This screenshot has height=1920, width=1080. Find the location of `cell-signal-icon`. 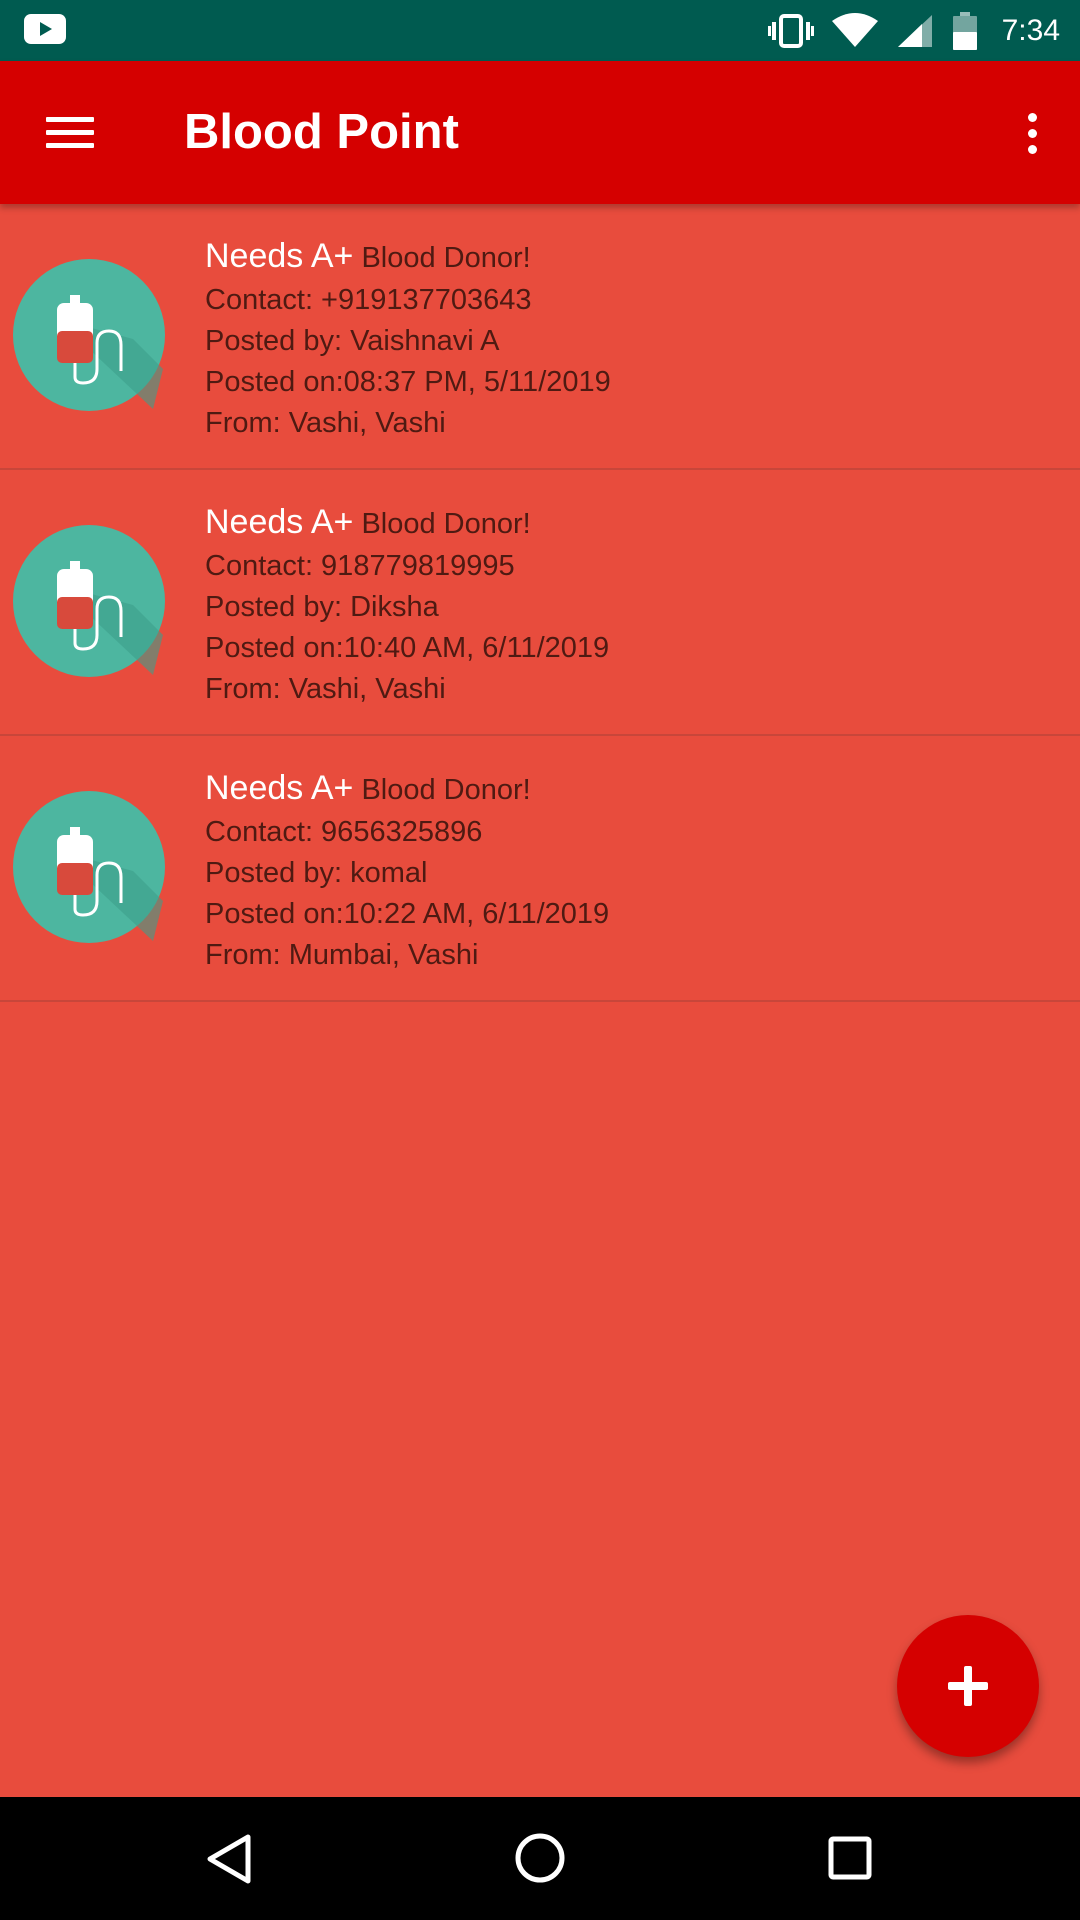

cell-signal-icon is located at coordinates (914, 30).